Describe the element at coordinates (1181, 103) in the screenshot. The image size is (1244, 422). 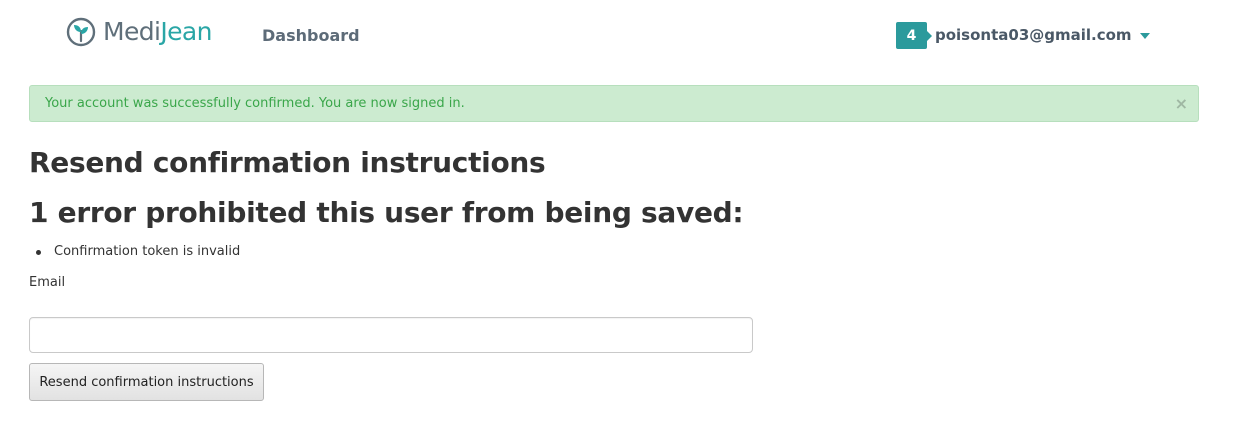
I see `alert-close-button: ×` at that location.